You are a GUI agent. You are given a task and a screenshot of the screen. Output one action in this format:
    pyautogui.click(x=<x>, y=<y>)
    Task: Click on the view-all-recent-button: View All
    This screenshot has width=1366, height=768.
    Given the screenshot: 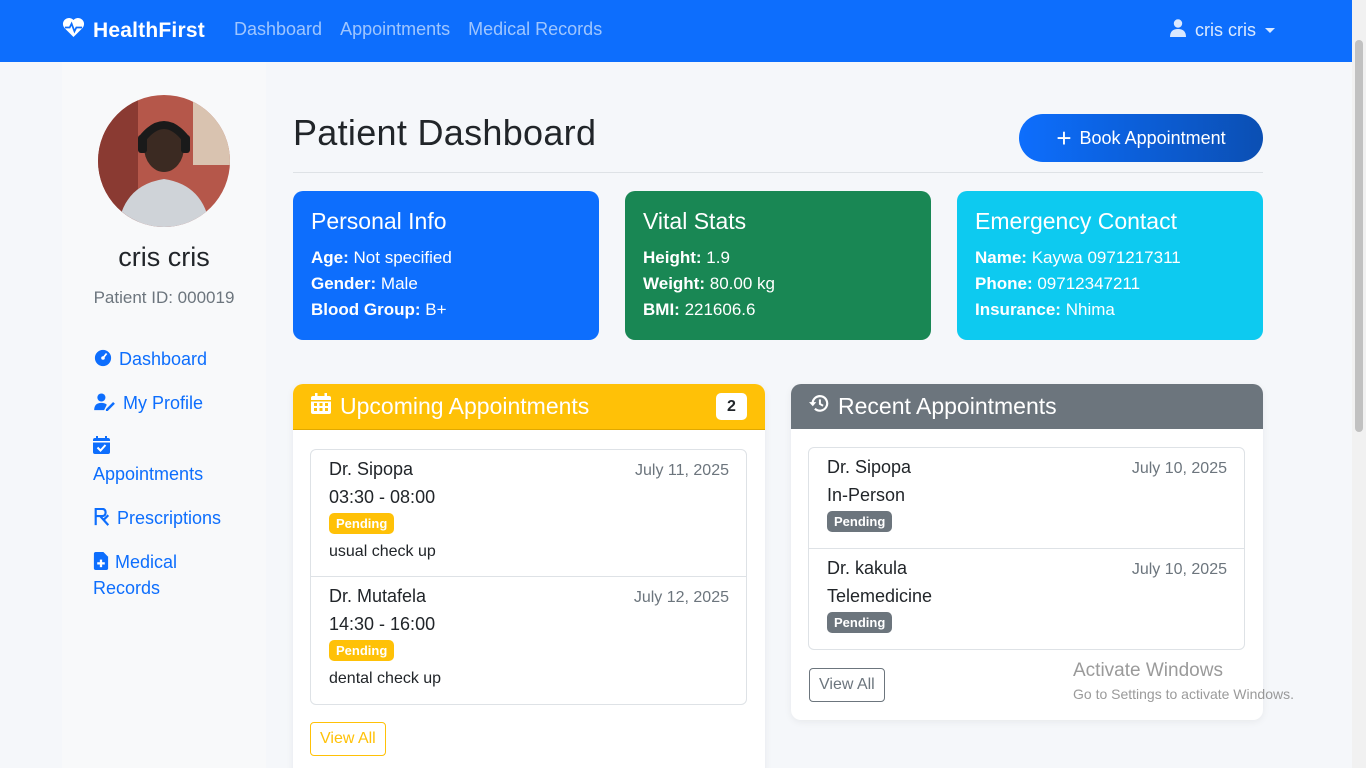 What is the action you would take?
    pyautogui.click(x=847, y=685)
    